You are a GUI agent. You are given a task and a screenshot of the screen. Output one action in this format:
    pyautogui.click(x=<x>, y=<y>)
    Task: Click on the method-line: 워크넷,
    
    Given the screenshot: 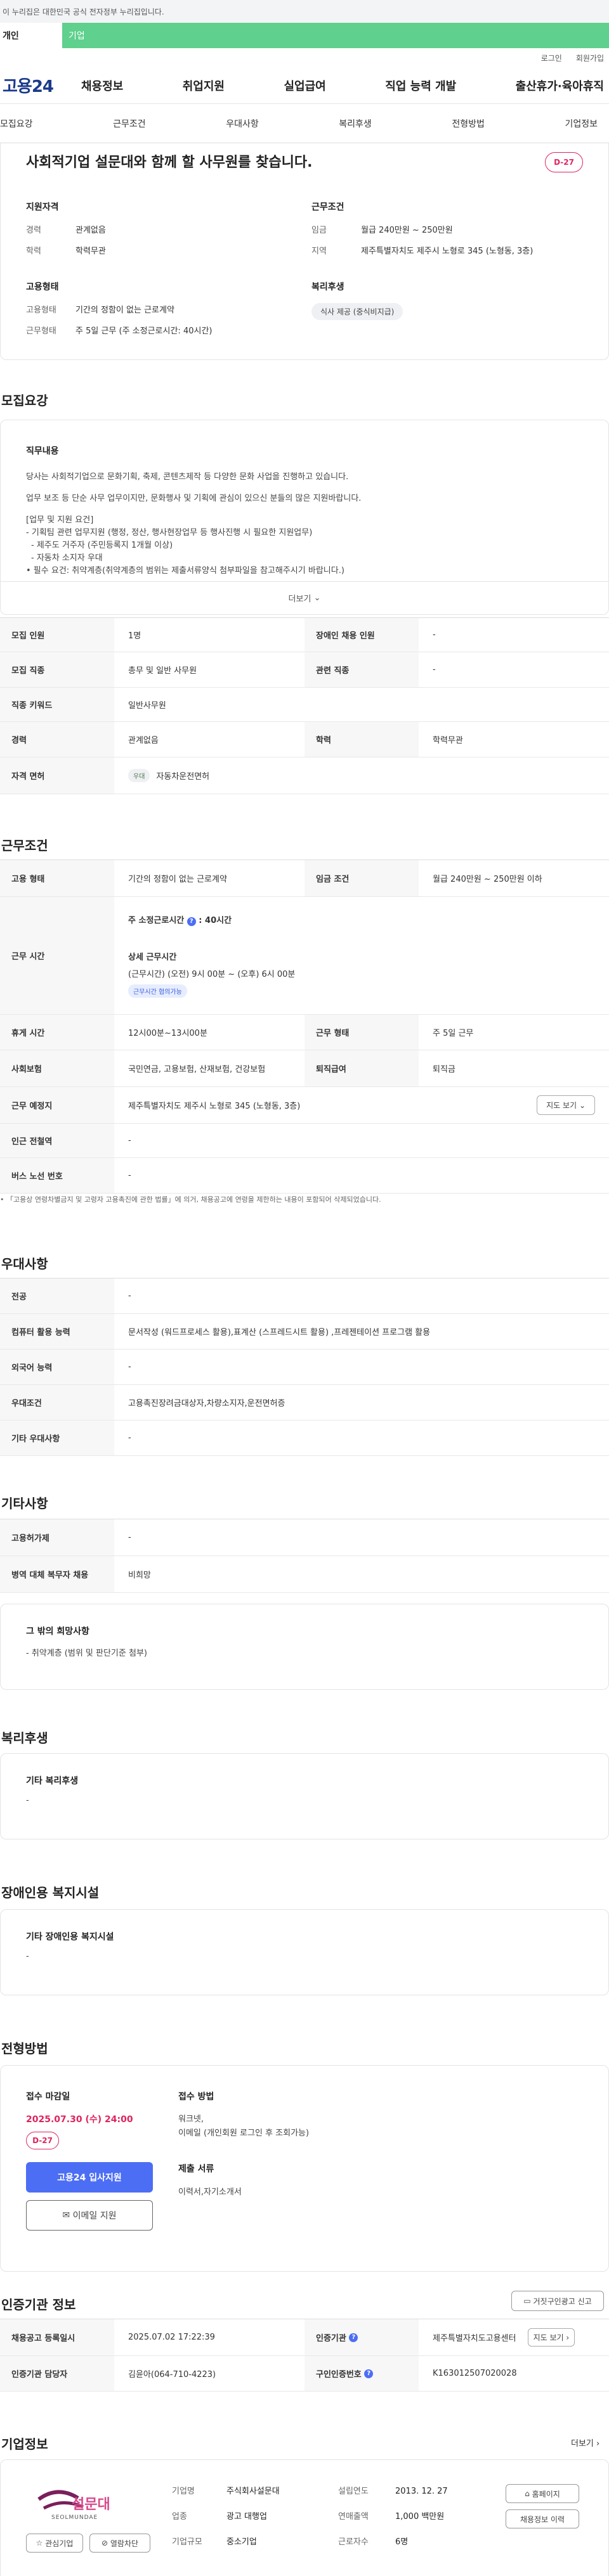 What is the action you would take?
    pyautogui.click(x=191, y=2119)
    